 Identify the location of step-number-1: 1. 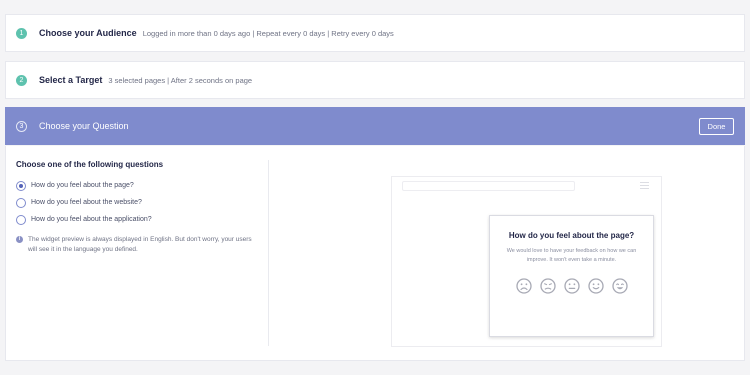
(21, 33).